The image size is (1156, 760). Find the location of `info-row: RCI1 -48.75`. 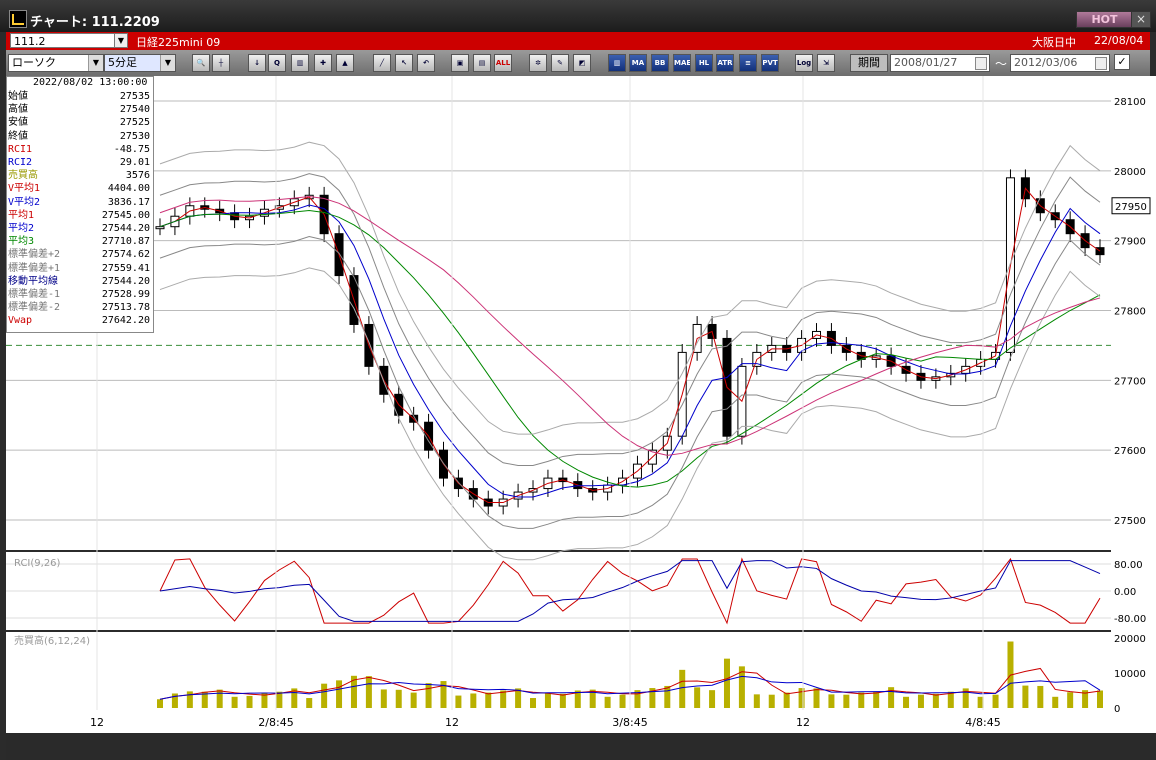

info-row: RCI1 -48.75 is located at coordinates (80, 149).